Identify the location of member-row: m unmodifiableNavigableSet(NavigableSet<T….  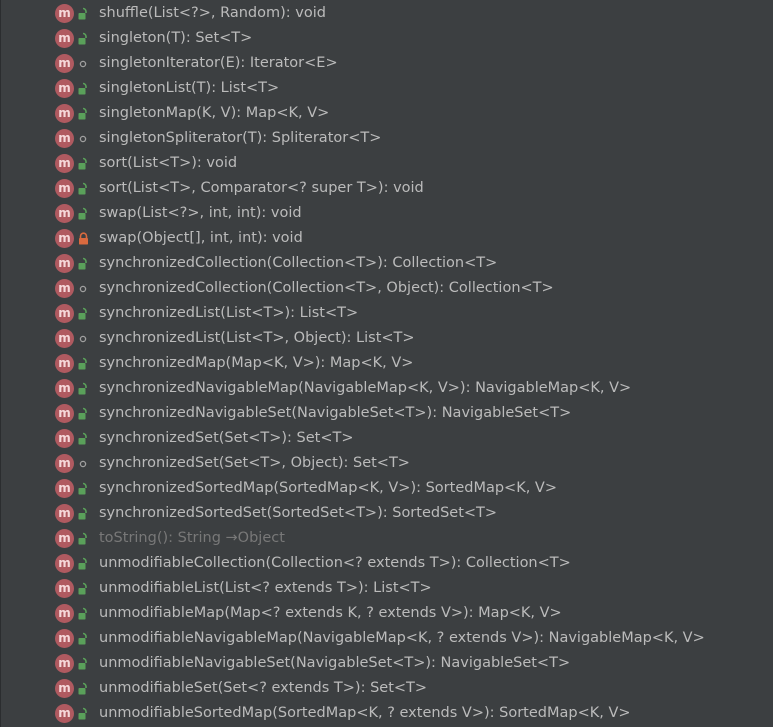
(386, 663).